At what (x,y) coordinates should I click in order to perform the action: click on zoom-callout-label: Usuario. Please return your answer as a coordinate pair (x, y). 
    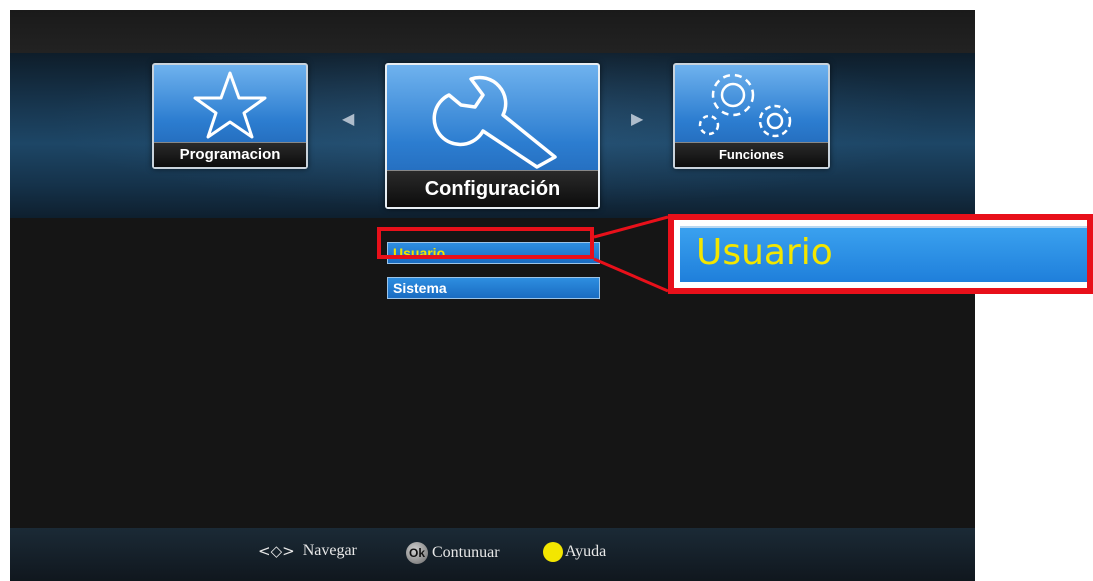
    Looking at the image, I should click on (764, 252).